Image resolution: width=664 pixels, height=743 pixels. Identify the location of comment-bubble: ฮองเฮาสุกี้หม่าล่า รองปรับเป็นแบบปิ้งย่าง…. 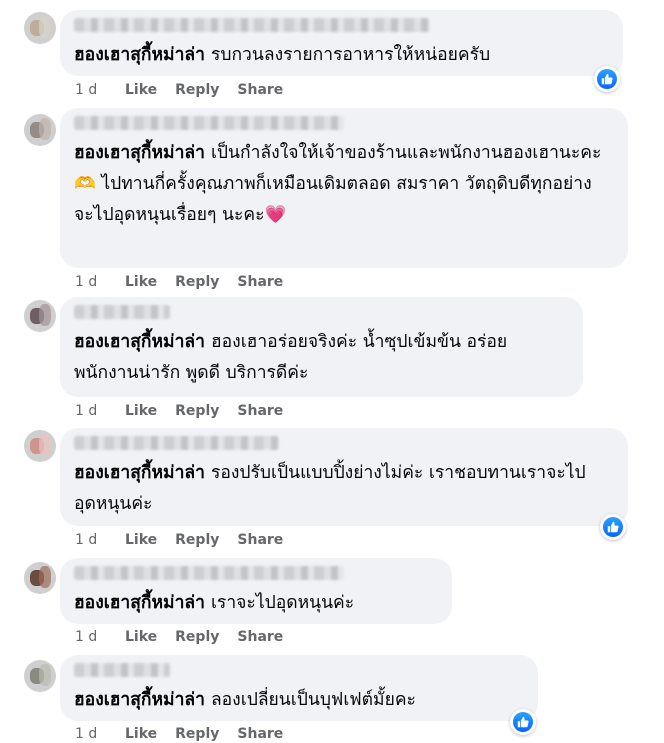
(344, 477).